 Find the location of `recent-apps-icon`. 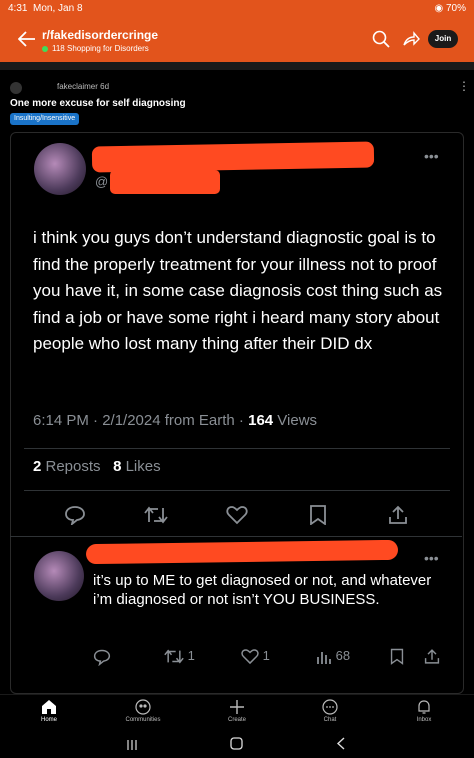

recent-apps-icon is located at coordinates (132, 747).